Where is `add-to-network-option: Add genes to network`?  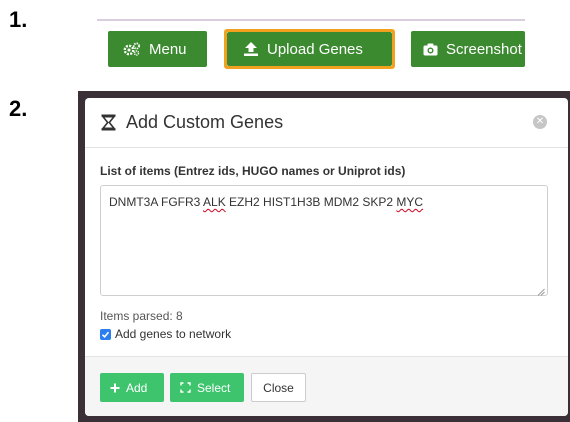
add-to-network-option: Add genes to network is located at coordinates (165, 334).